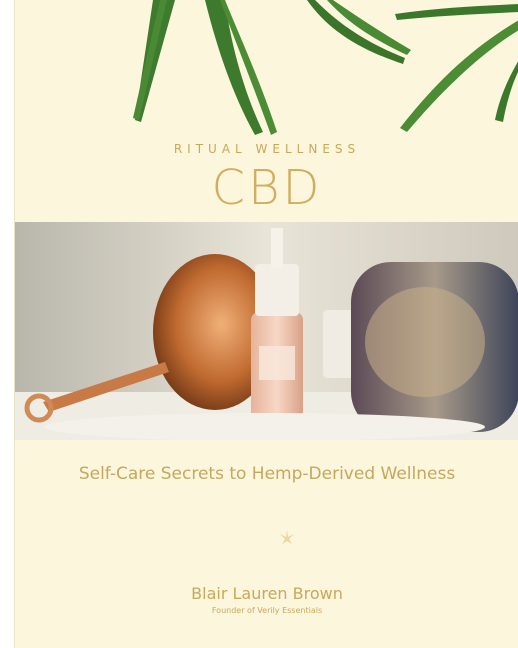 The width and height of the screenshot is (518, 648). Describe the element at coordinates (267, 188) in the screenshot. I see `book-title: CBD` at that location.